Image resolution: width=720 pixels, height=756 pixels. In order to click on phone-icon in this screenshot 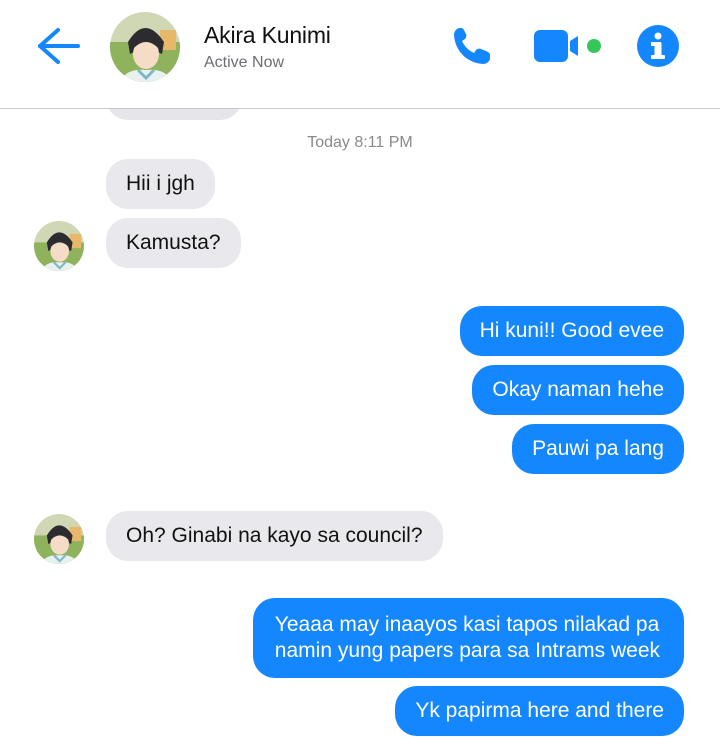, I will do `click(472, 46)`.